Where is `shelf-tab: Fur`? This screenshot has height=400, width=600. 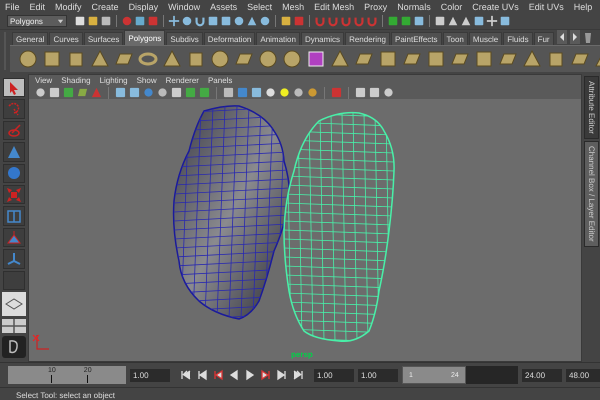
shelf-tab: Fur is located at coordinates (544, 38).